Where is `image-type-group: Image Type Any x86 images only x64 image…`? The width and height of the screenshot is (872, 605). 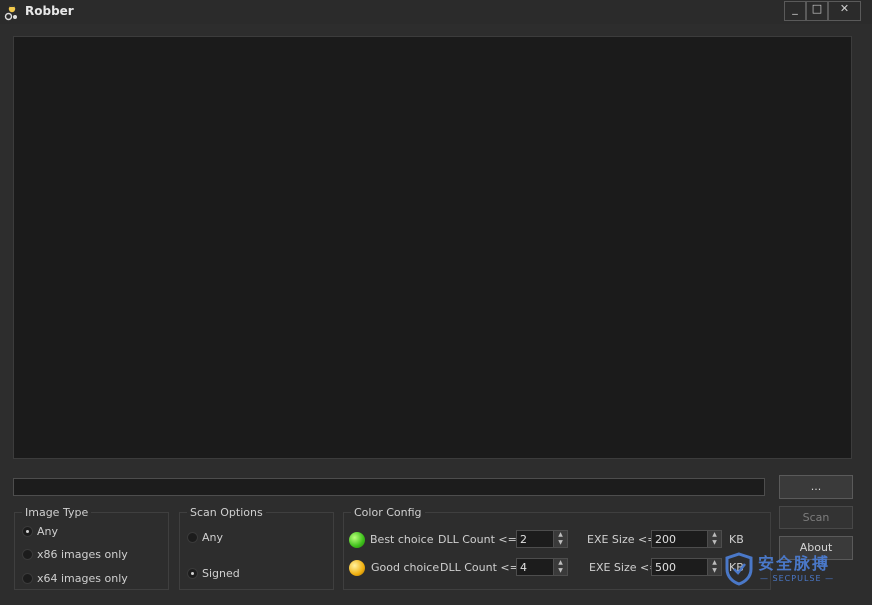 image-type-group: Image Type Any x86 images only x64 image… is located at coordinates (91, 548).